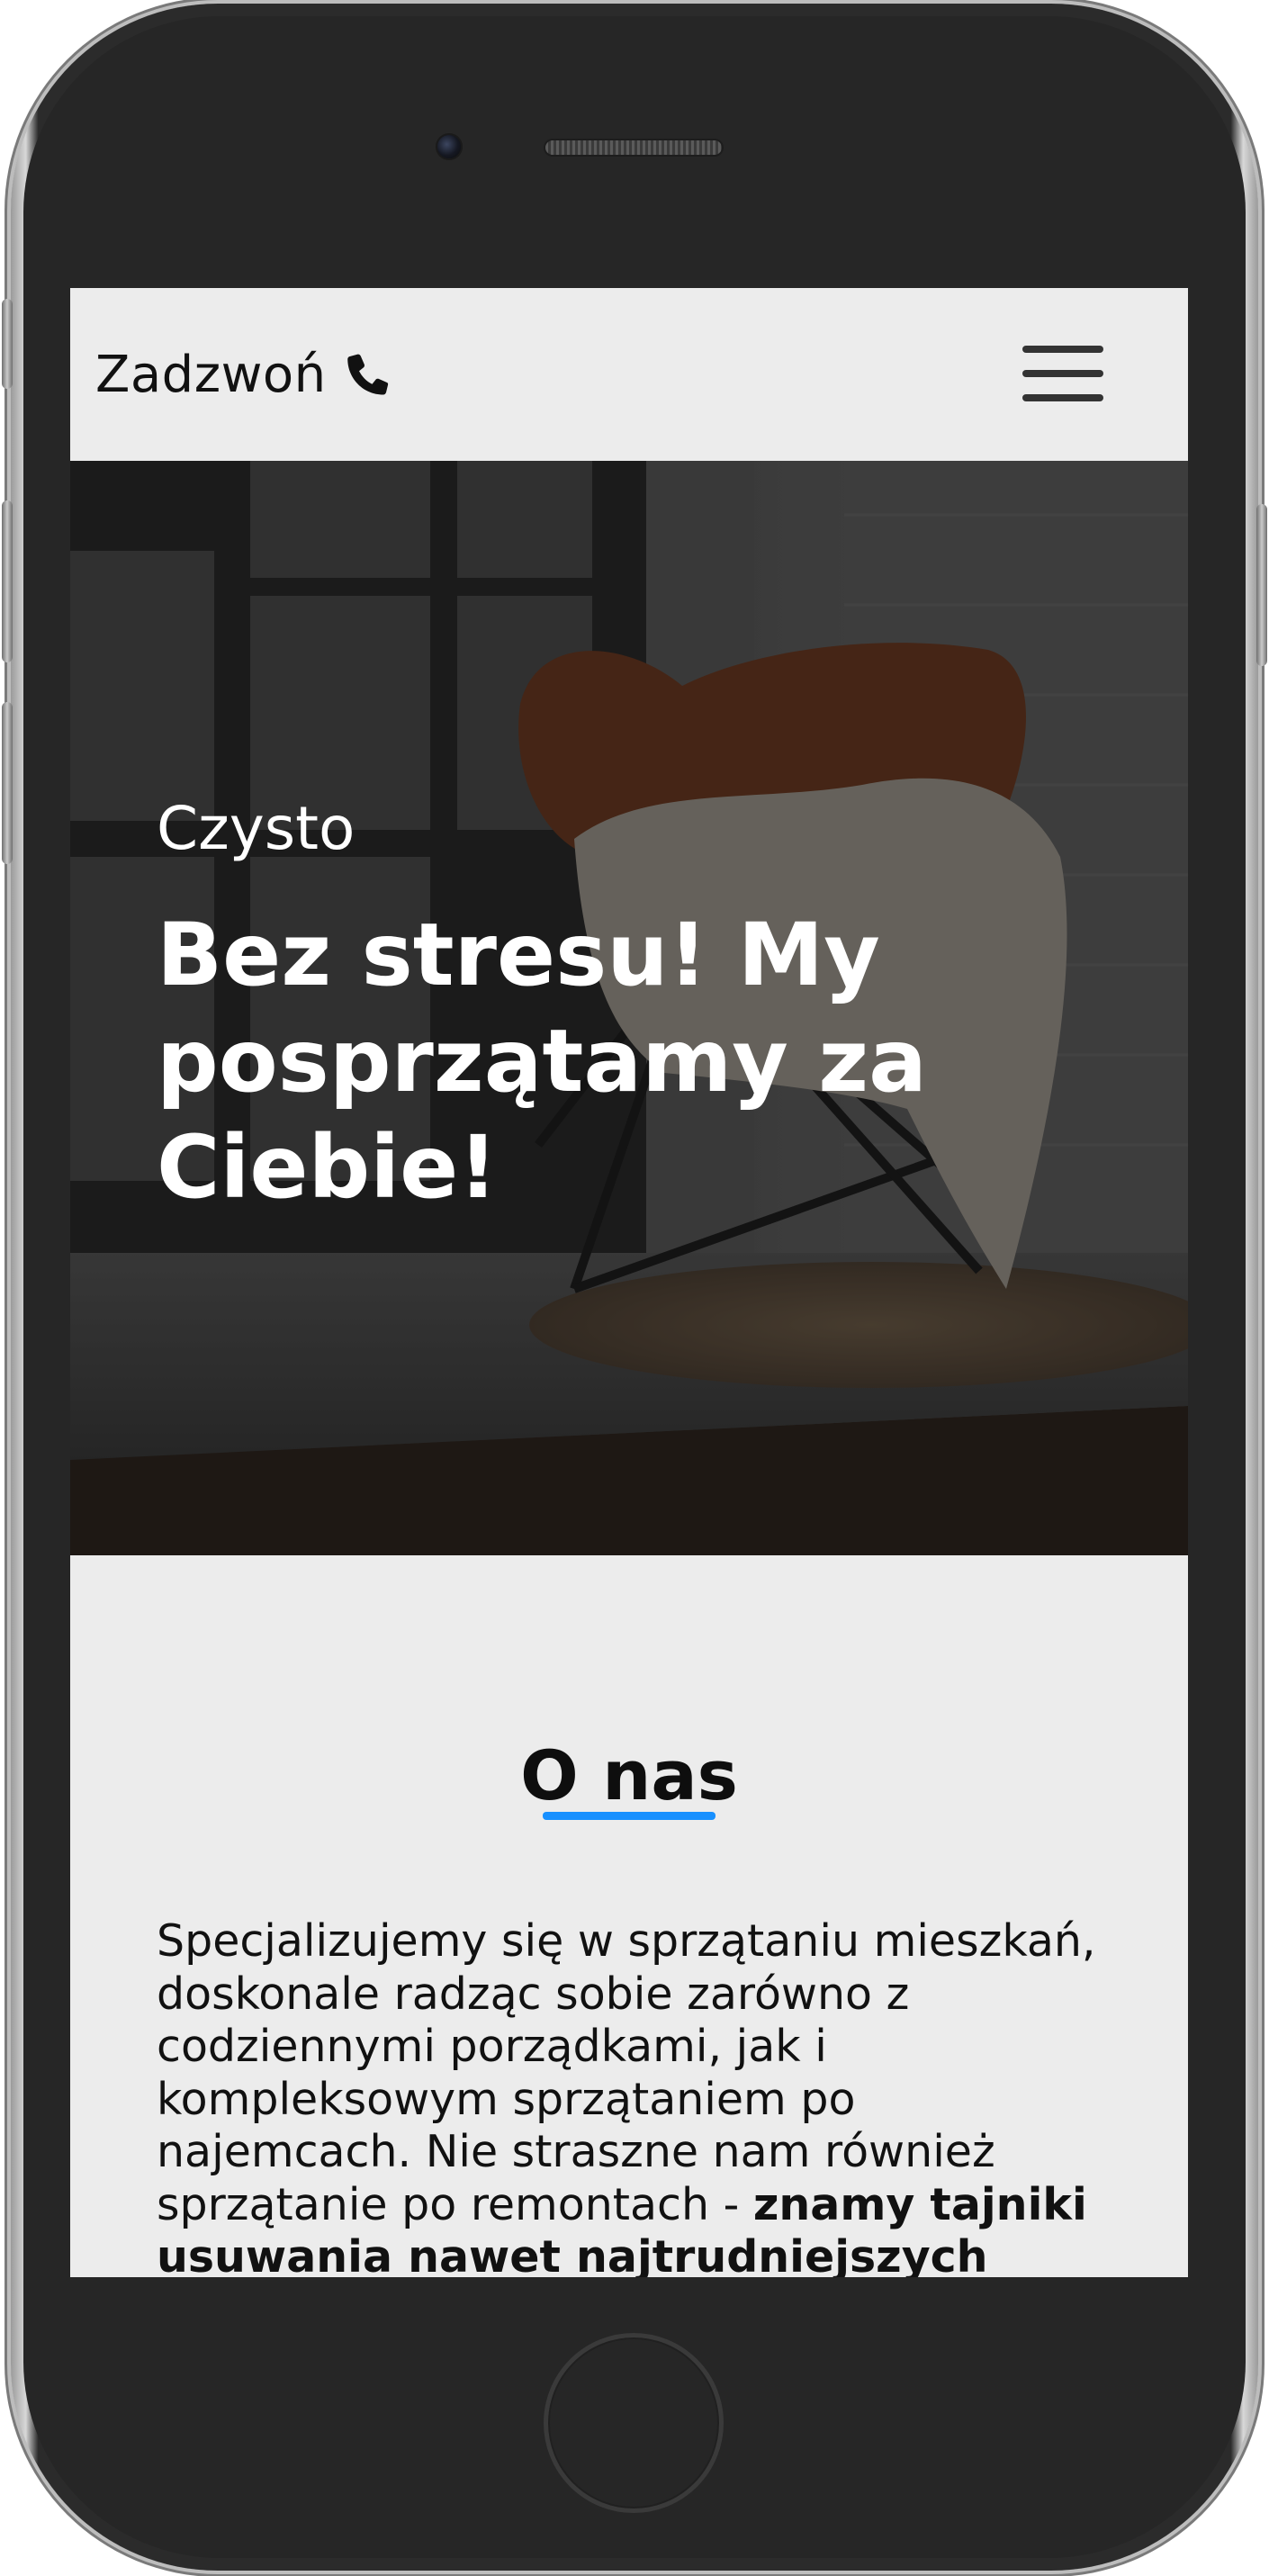 Image resolution: width=1269 pixels, height=2576 pixels. I want to click on mute-switch, so click(8, 344).